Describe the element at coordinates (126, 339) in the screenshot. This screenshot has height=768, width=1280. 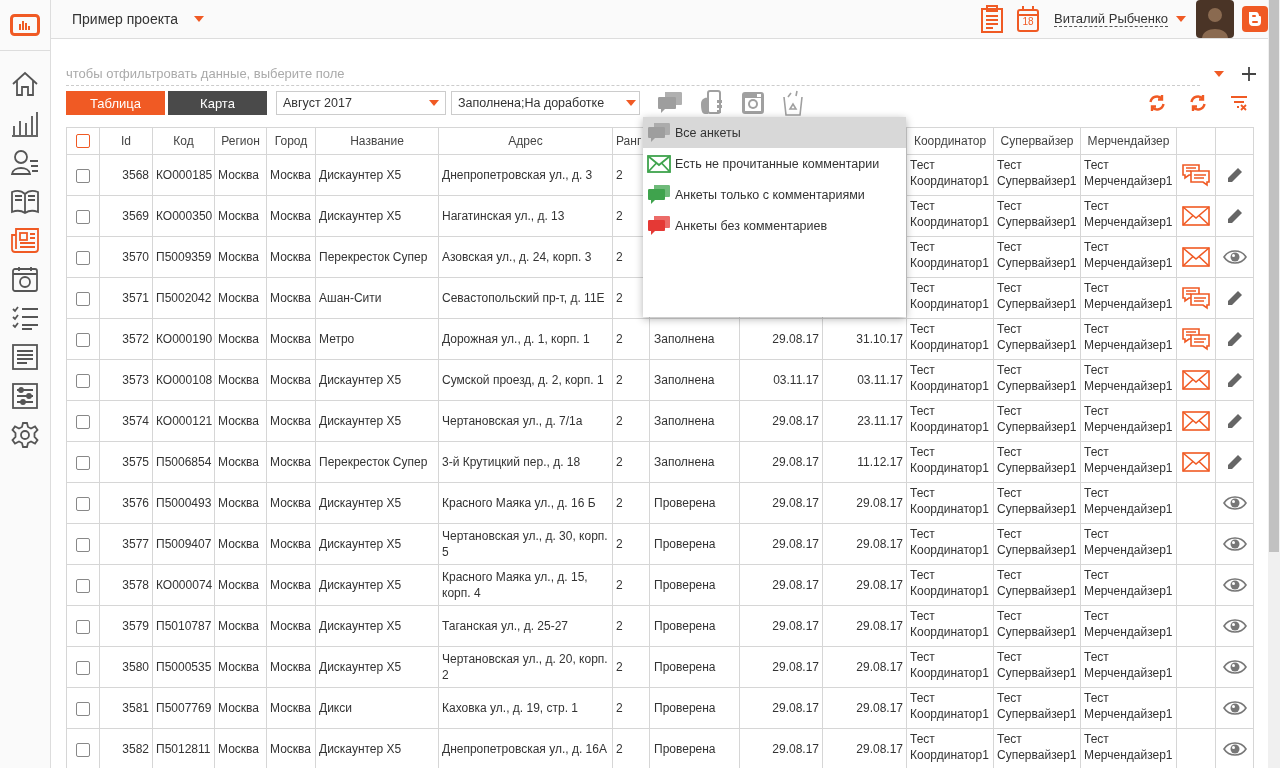
I see `table-cell: 3572` at that location.